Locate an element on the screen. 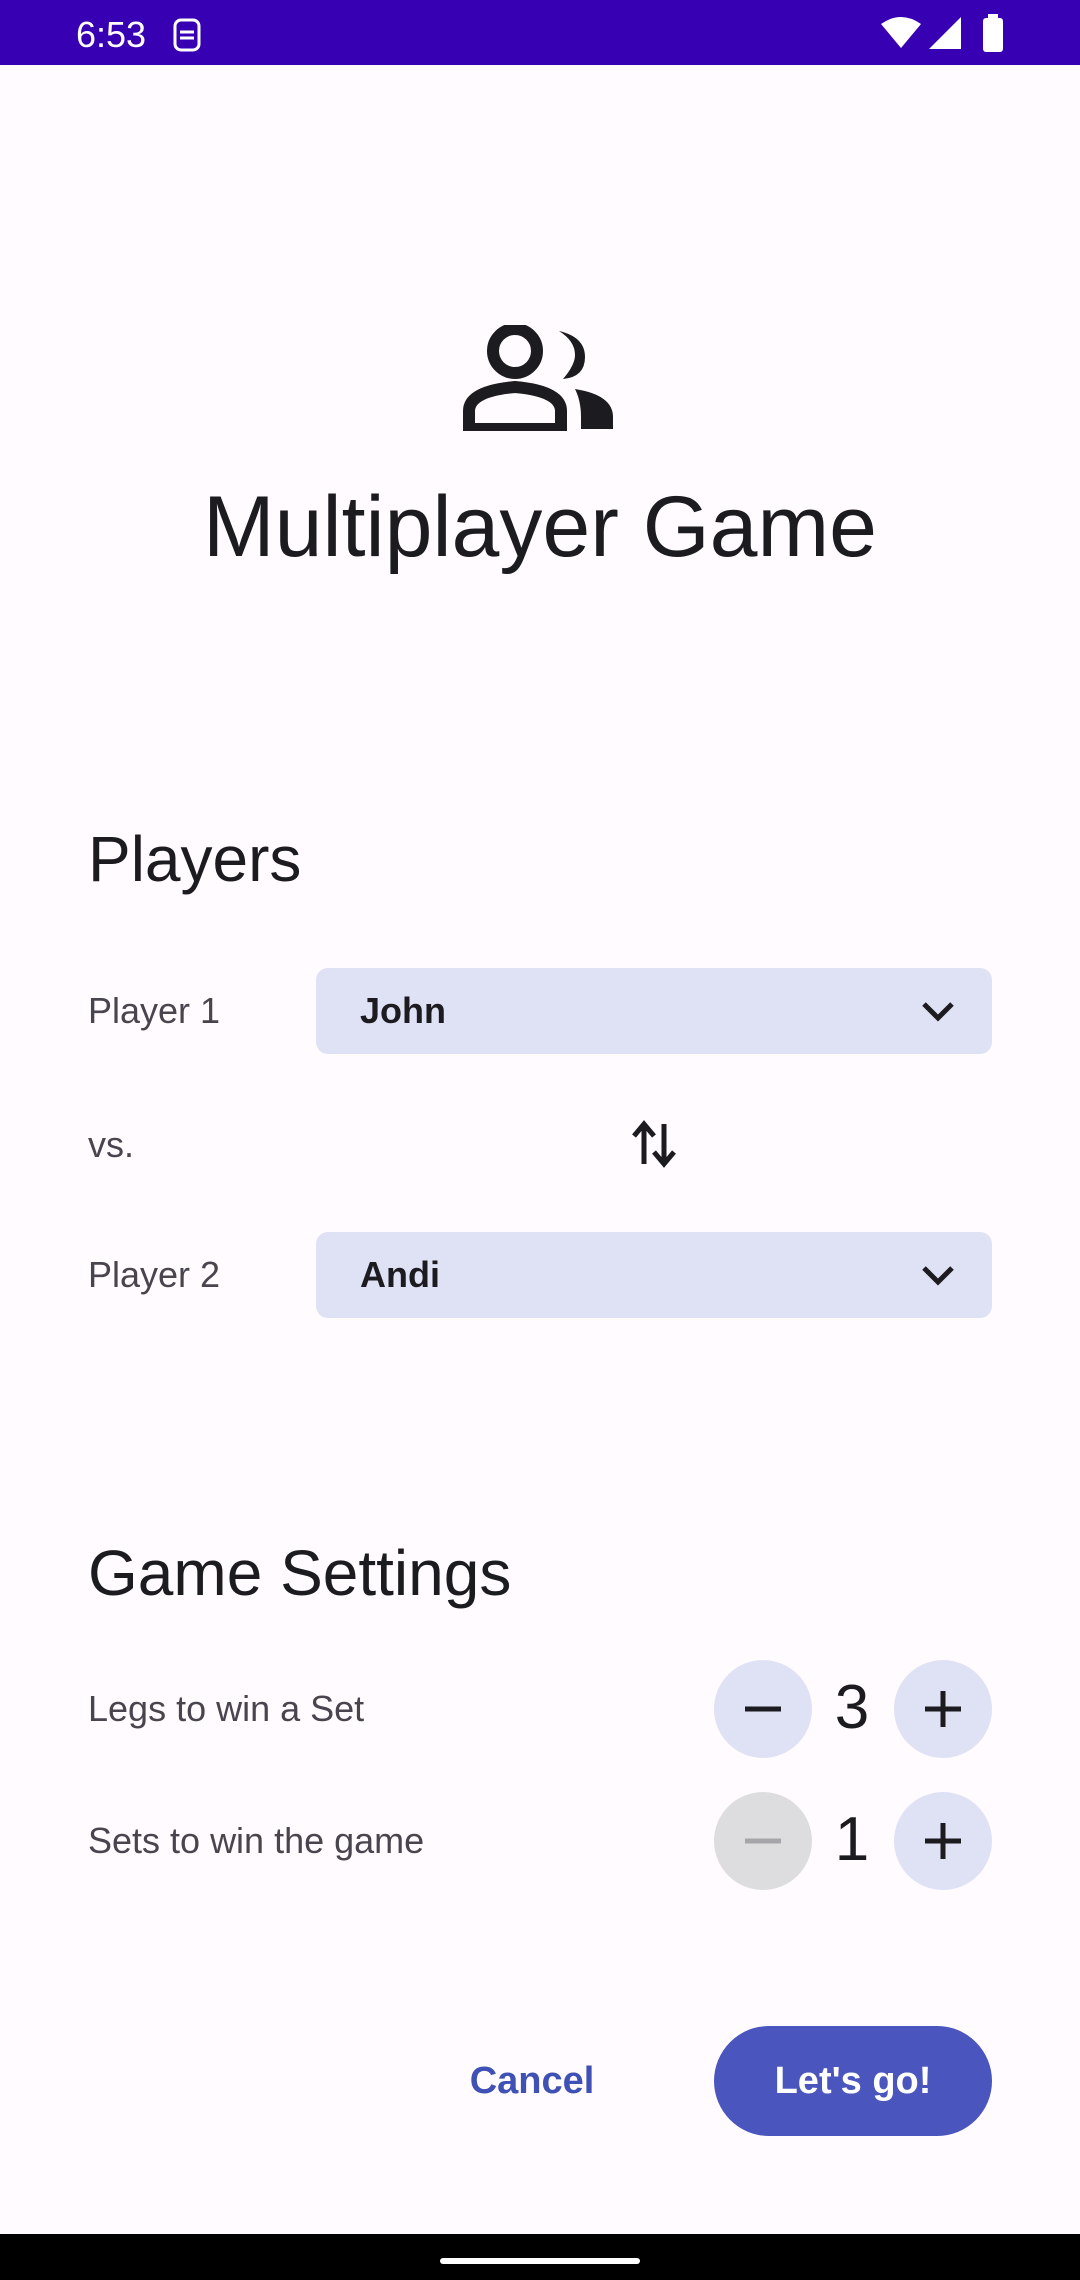 The image size is (1080, 2280). players-section-title: Players is located at coordinates (195, 859).